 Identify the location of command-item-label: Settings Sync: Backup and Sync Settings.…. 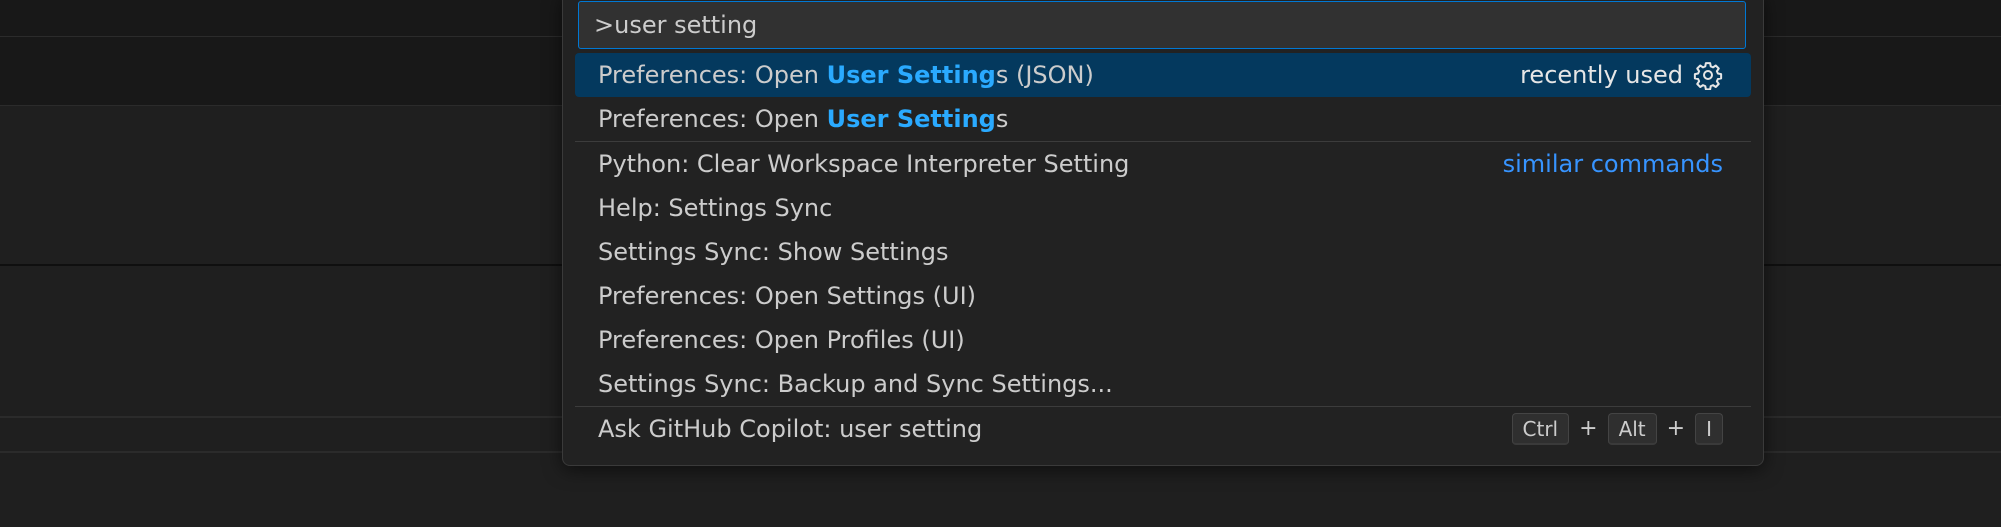
(855, 384).